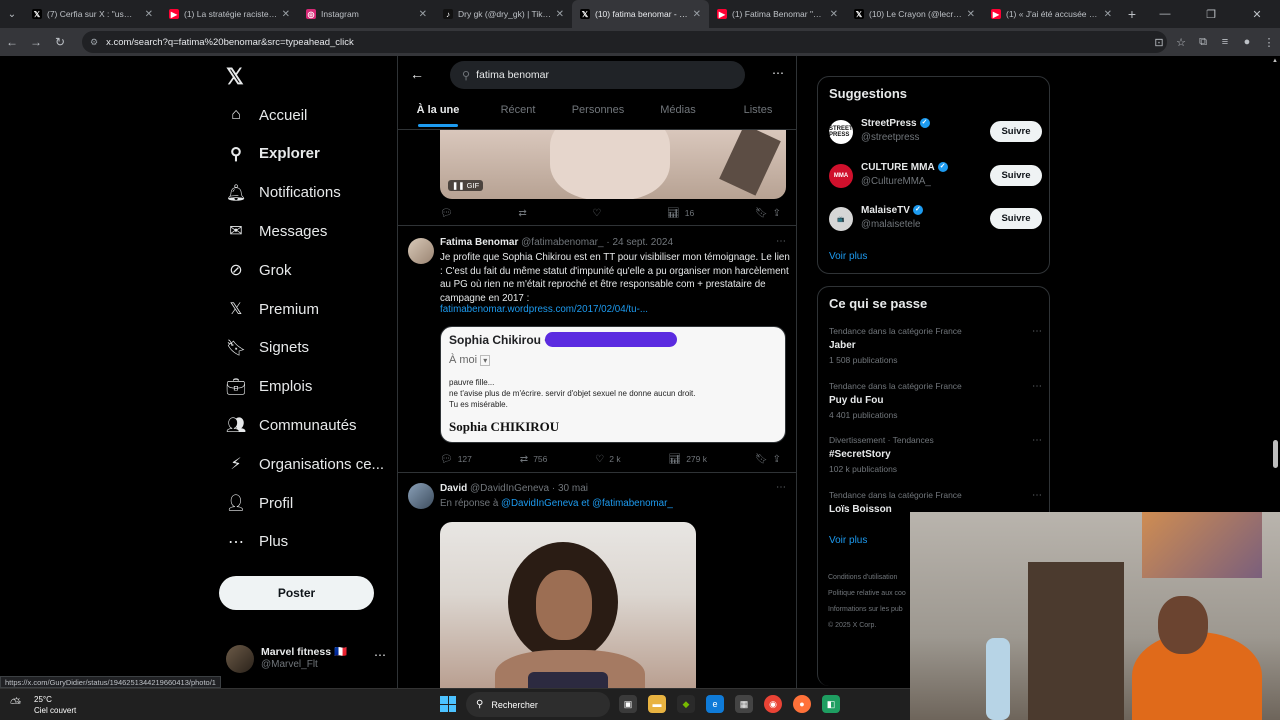 The width and height of the screenshot is (1280, 720). I want to click on tab-search-button: ⌄, so click(12, 14).